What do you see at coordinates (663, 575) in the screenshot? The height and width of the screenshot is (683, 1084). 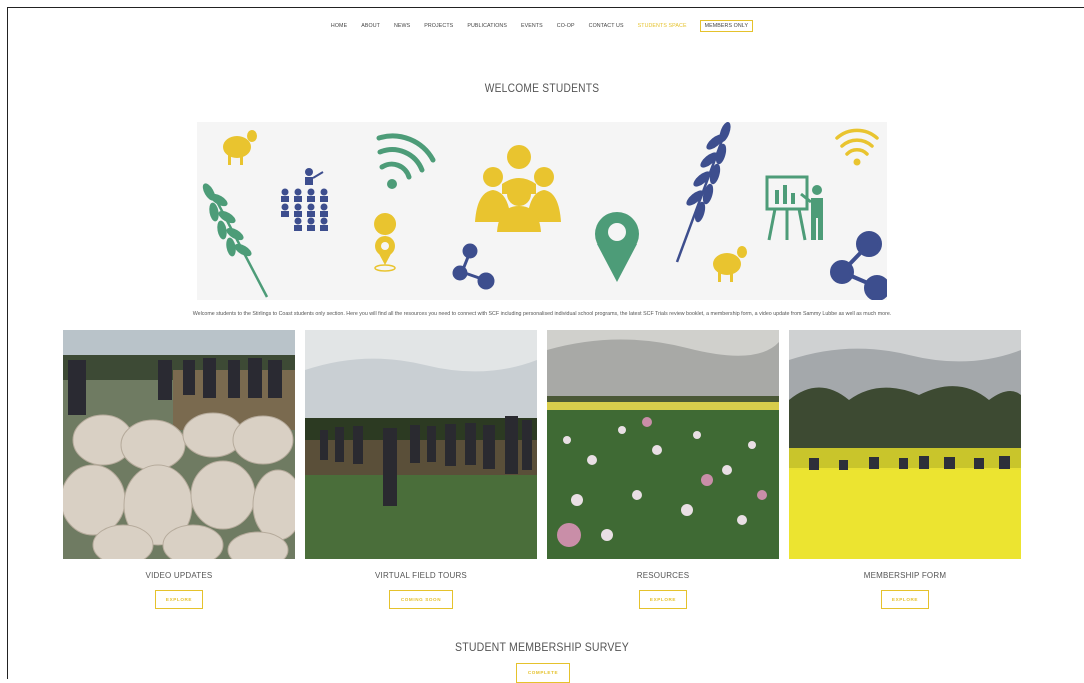 I see `card-title: RESOURCES` at bounding box center [663, 575].